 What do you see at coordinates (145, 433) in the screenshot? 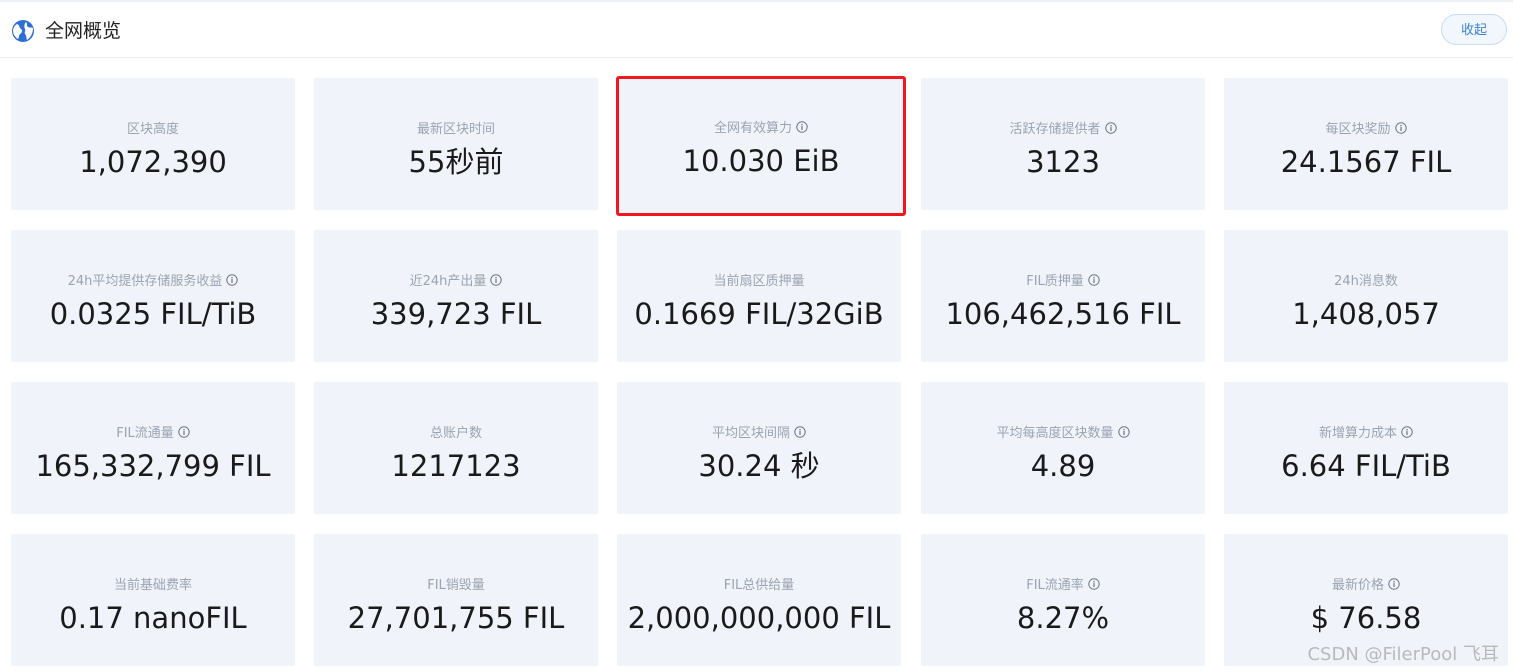
I see `stat-label: FIL流通量` at bounding box center [145, 433].